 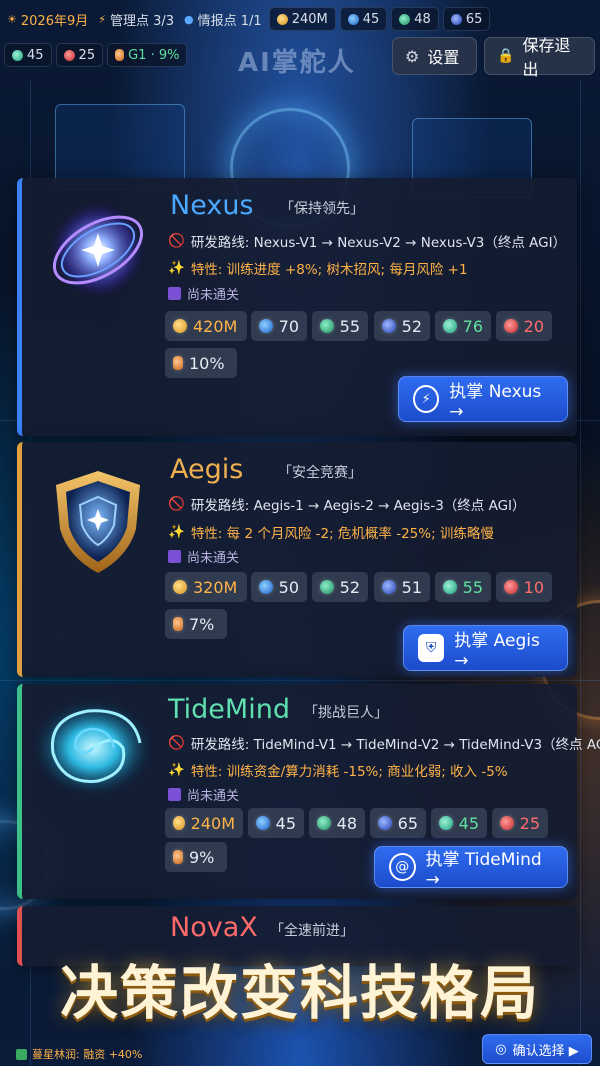 I want to click on save-exit-button: 🔒 保存退出, so click(x=539, y=57).